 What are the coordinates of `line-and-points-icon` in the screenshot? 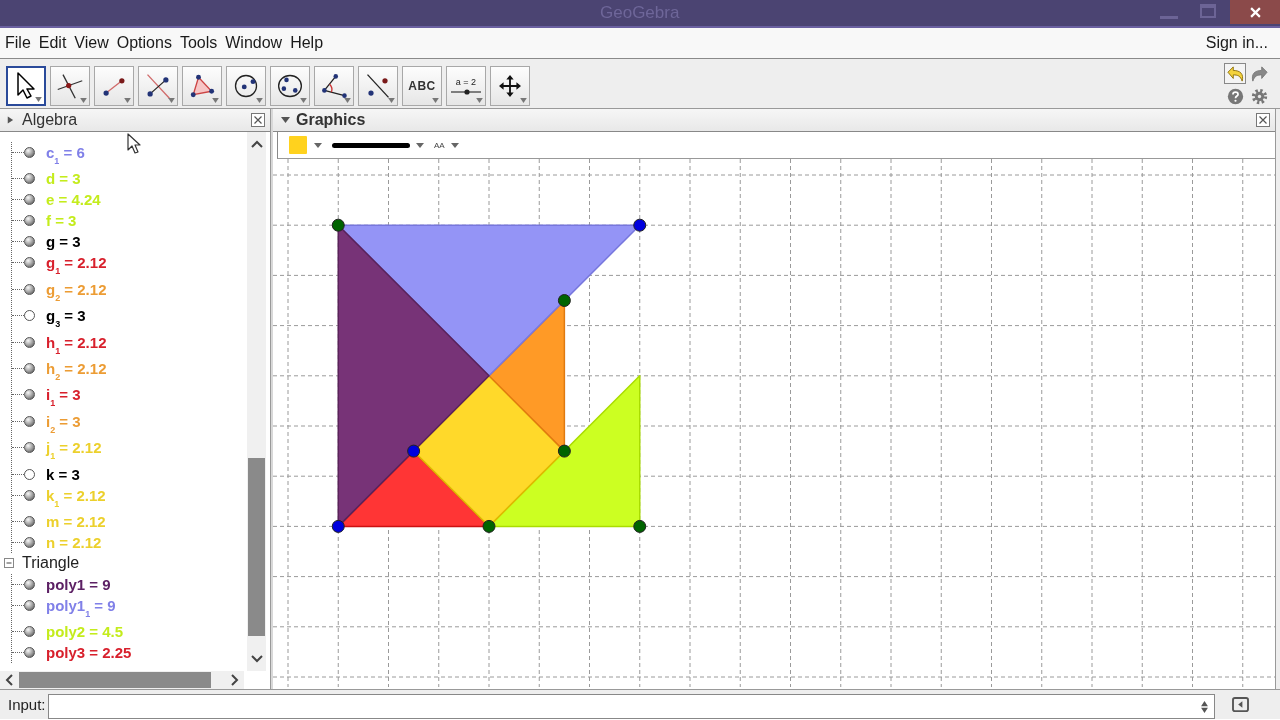 It's located at (378, 86).